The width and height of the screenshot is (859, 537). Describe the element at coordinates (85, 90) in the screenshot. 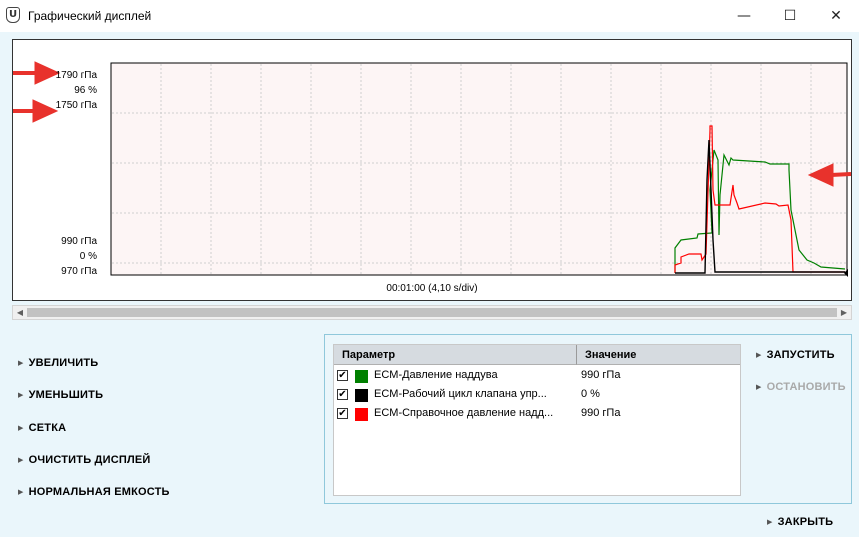

I see `scale-top-black: 96 %` at that location.